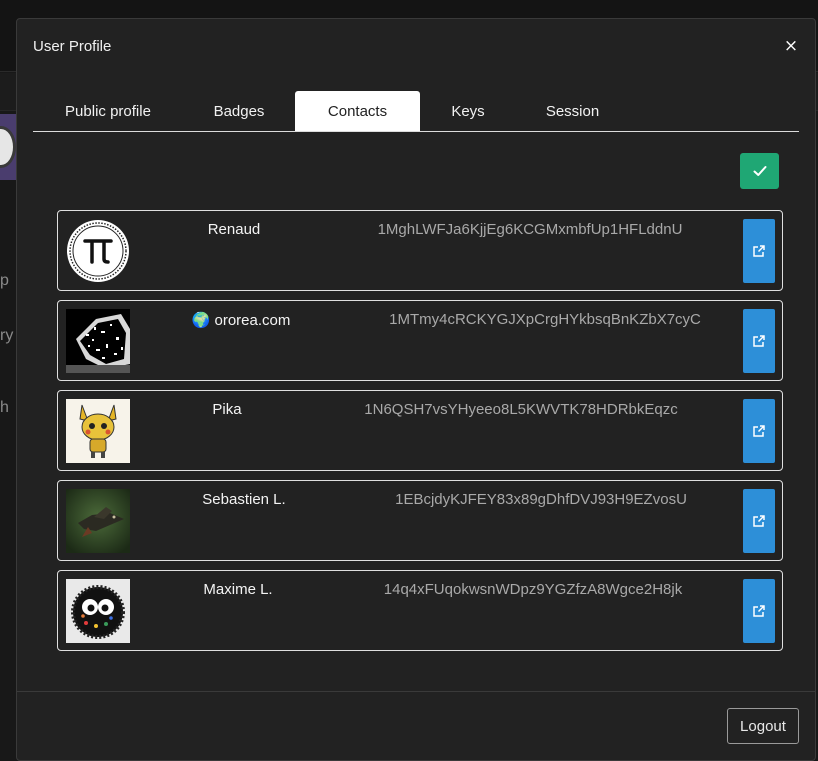  I want to click on fuzzy-creature, so click(98, 611).